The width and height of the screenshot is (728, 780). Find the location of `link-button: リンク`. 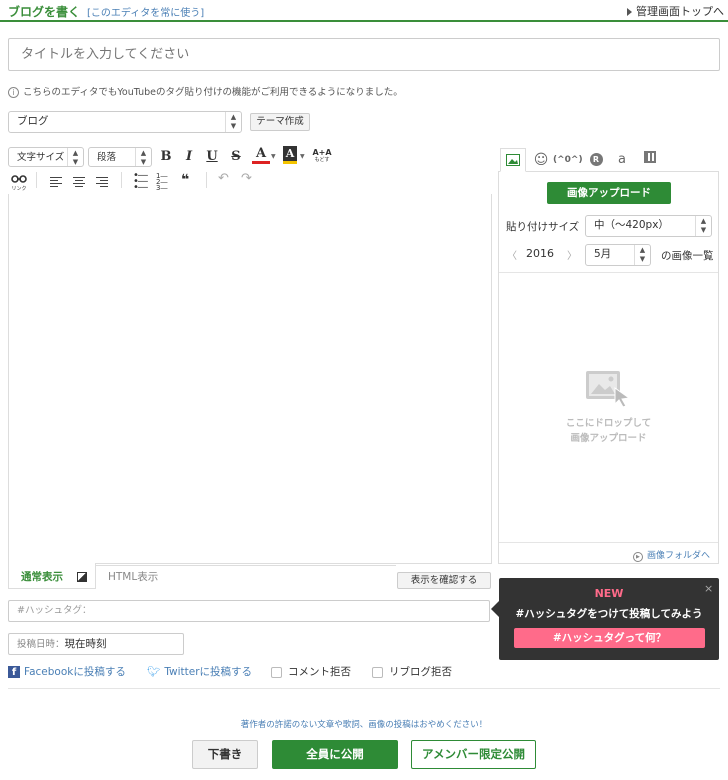

link-button: リンク is located at coordinates (19, 182).